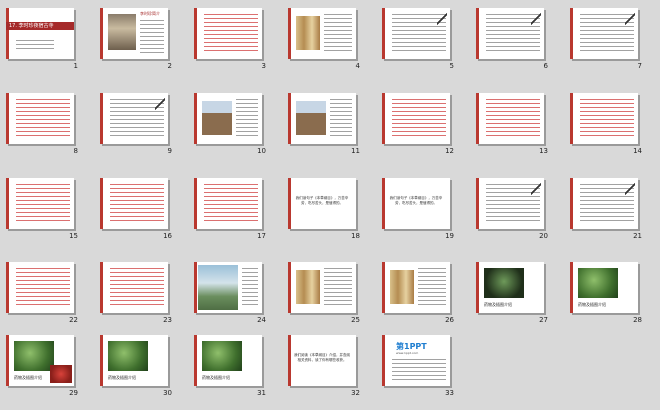 This screenshot has width=660, height=410. I want to click on slide-thumbnail: 3, so click(232, 43).